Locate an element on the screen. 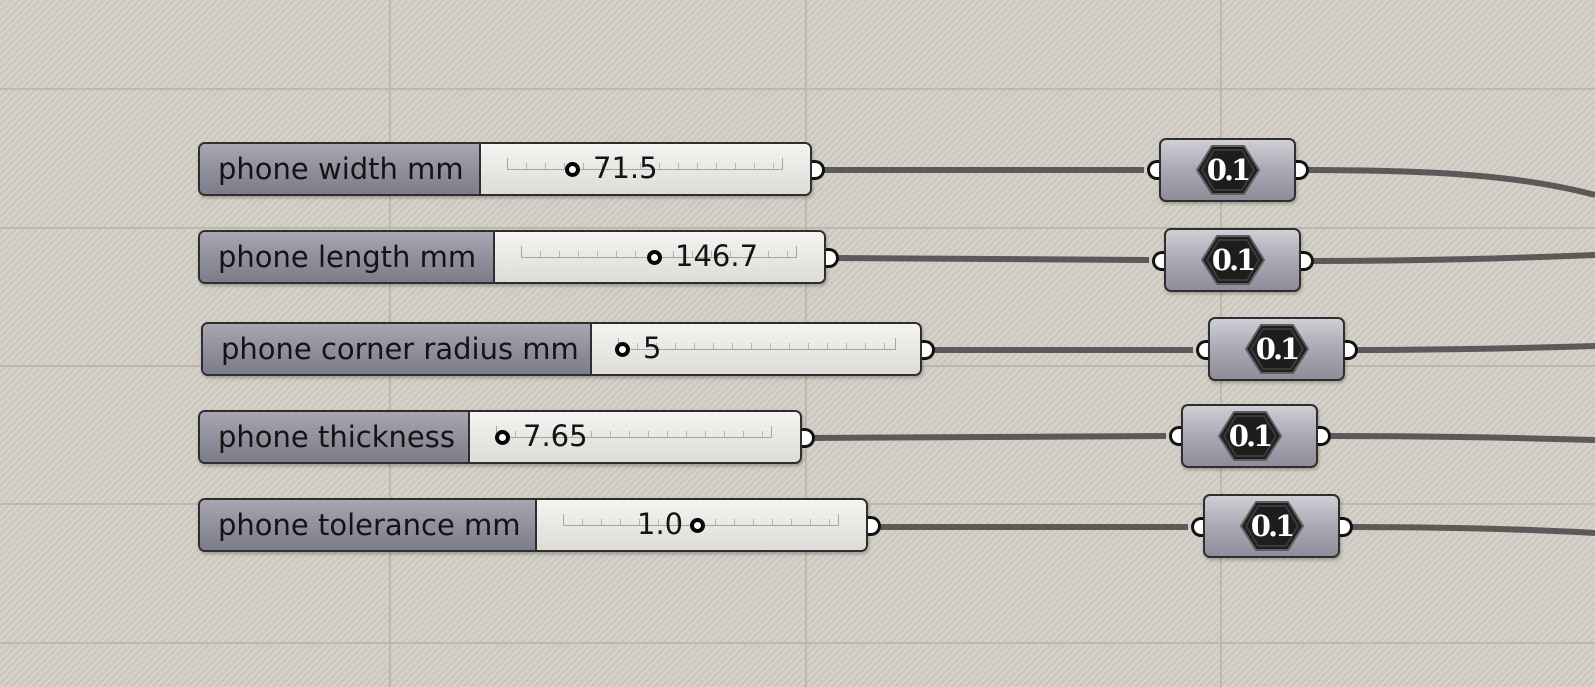  number-slider-phone-tolerance: phone tolerance mm 1.0 is located at coordinates (533, 525).